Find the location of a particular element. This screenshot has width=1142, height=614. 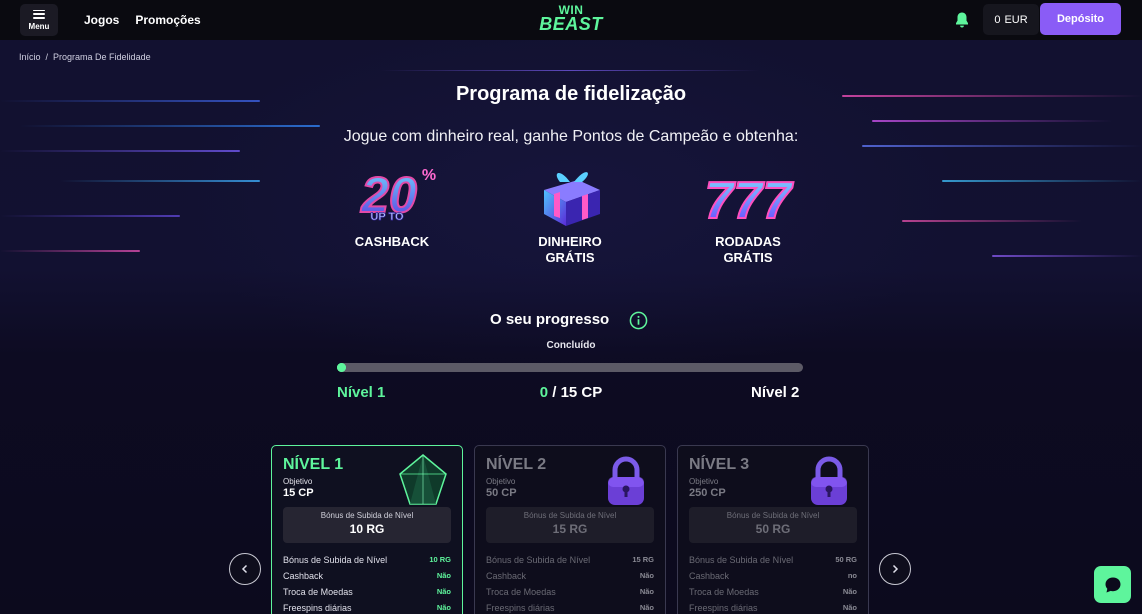

info-icon is located at coordinates (638, 320).